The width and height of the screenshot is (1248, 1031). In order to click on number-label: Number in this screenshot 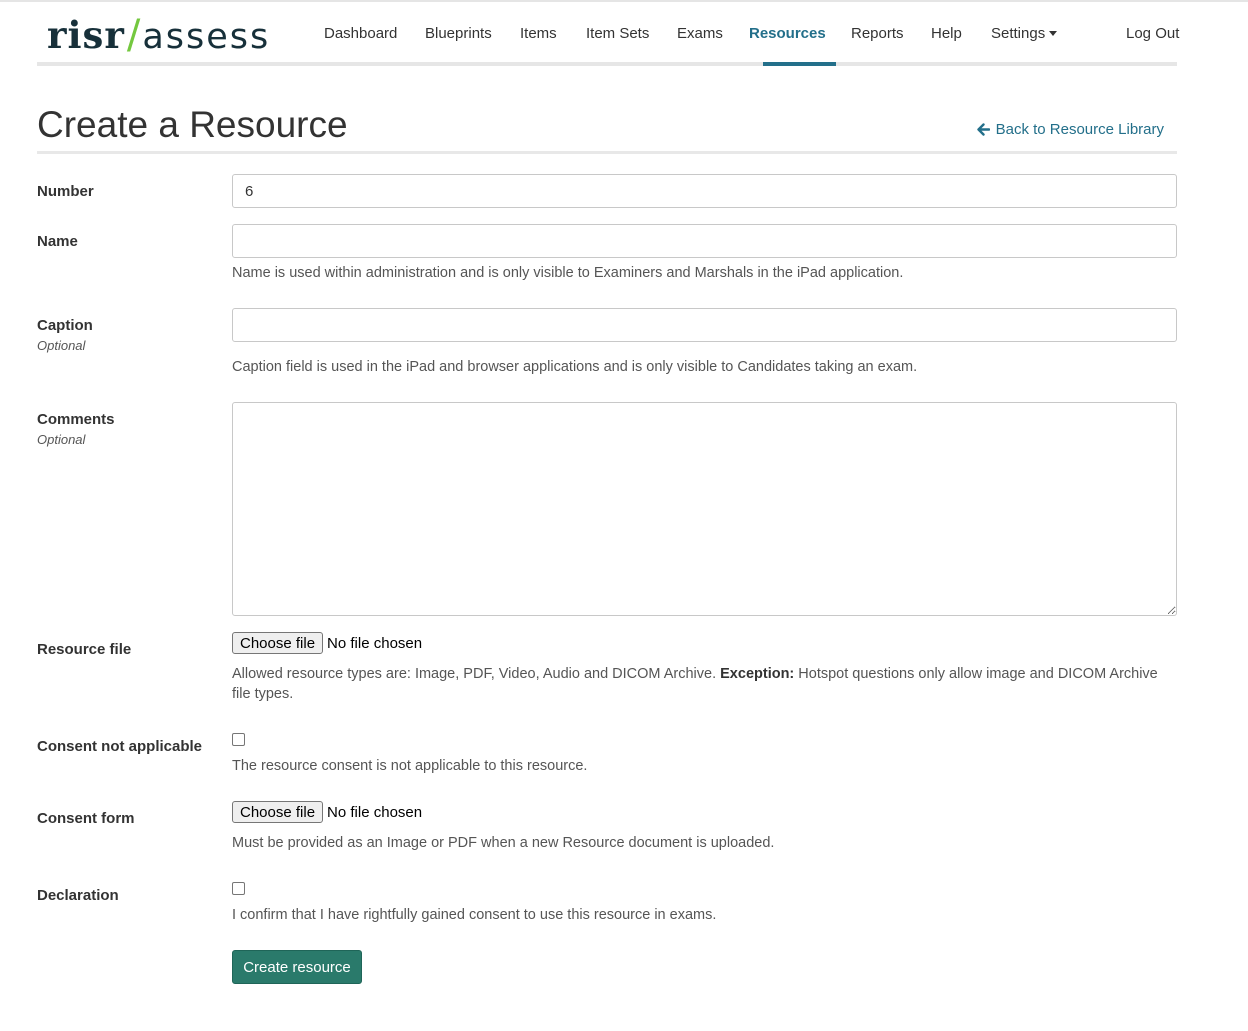, I will do `click(65, 191)`.